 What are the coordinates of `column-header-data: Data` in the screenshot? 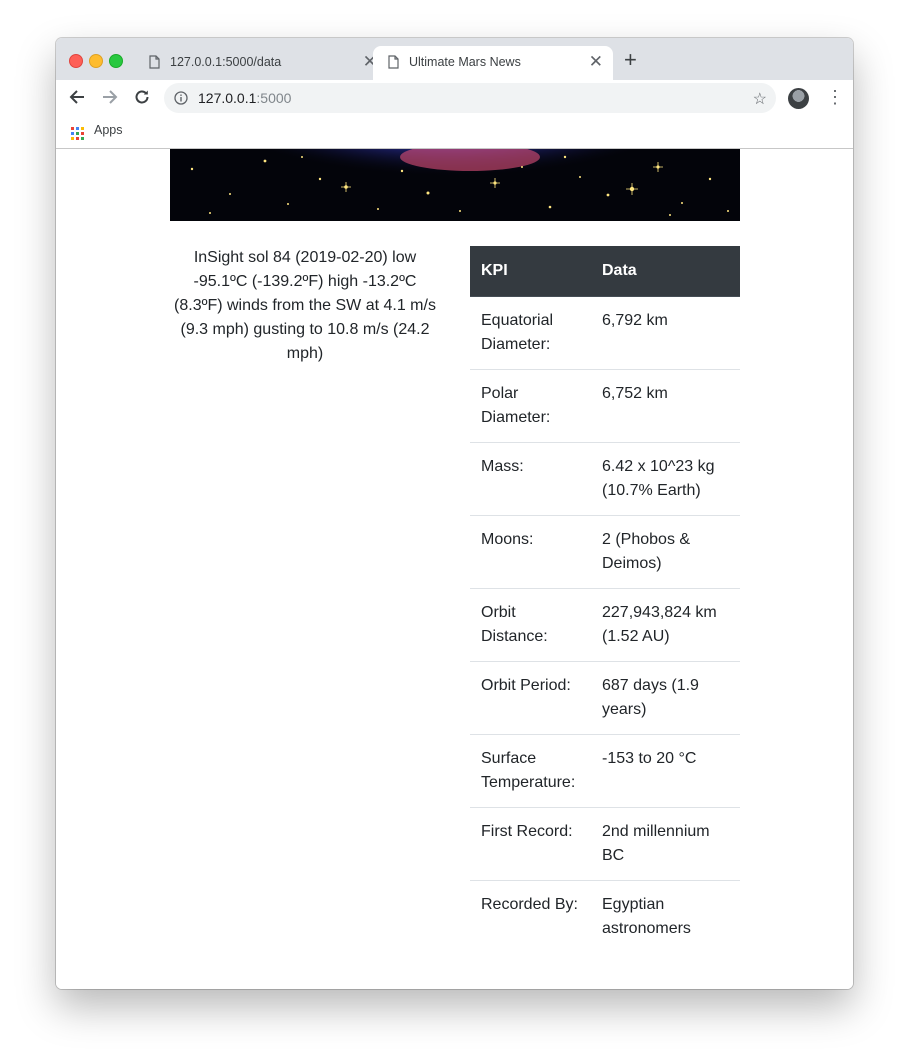 It's located at (665, 271).